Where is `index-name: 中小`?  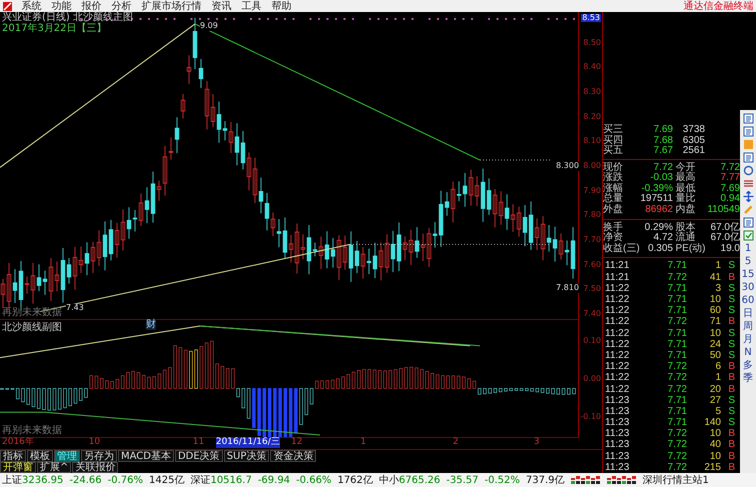 index-name: 中小 is located at coordinates (388, 480).